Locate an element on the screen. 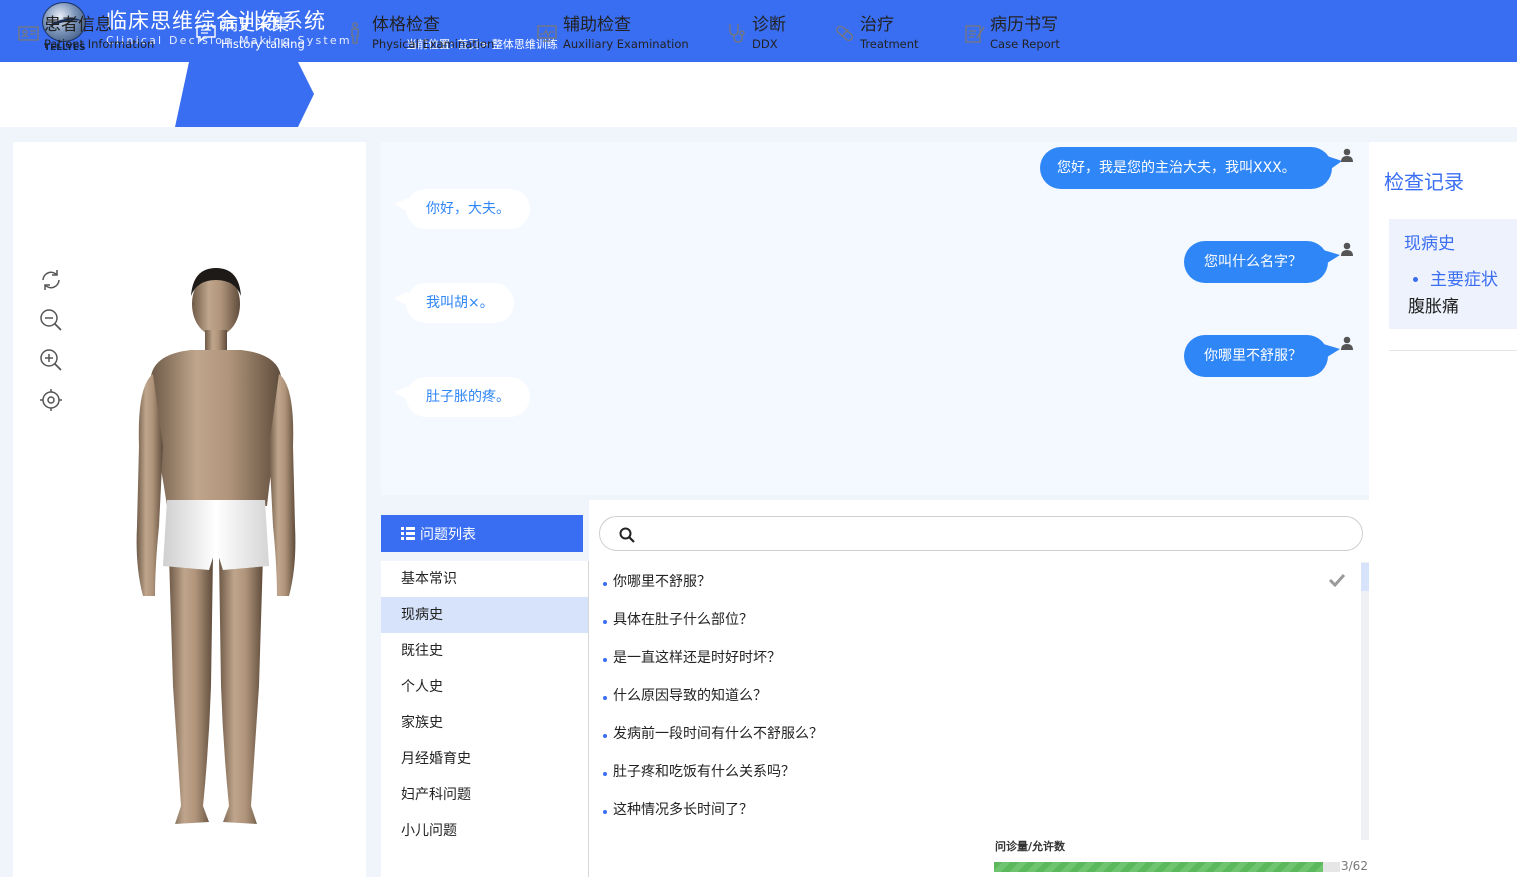  nav-label-en: Patient Information is located at coordinates (99, 44).